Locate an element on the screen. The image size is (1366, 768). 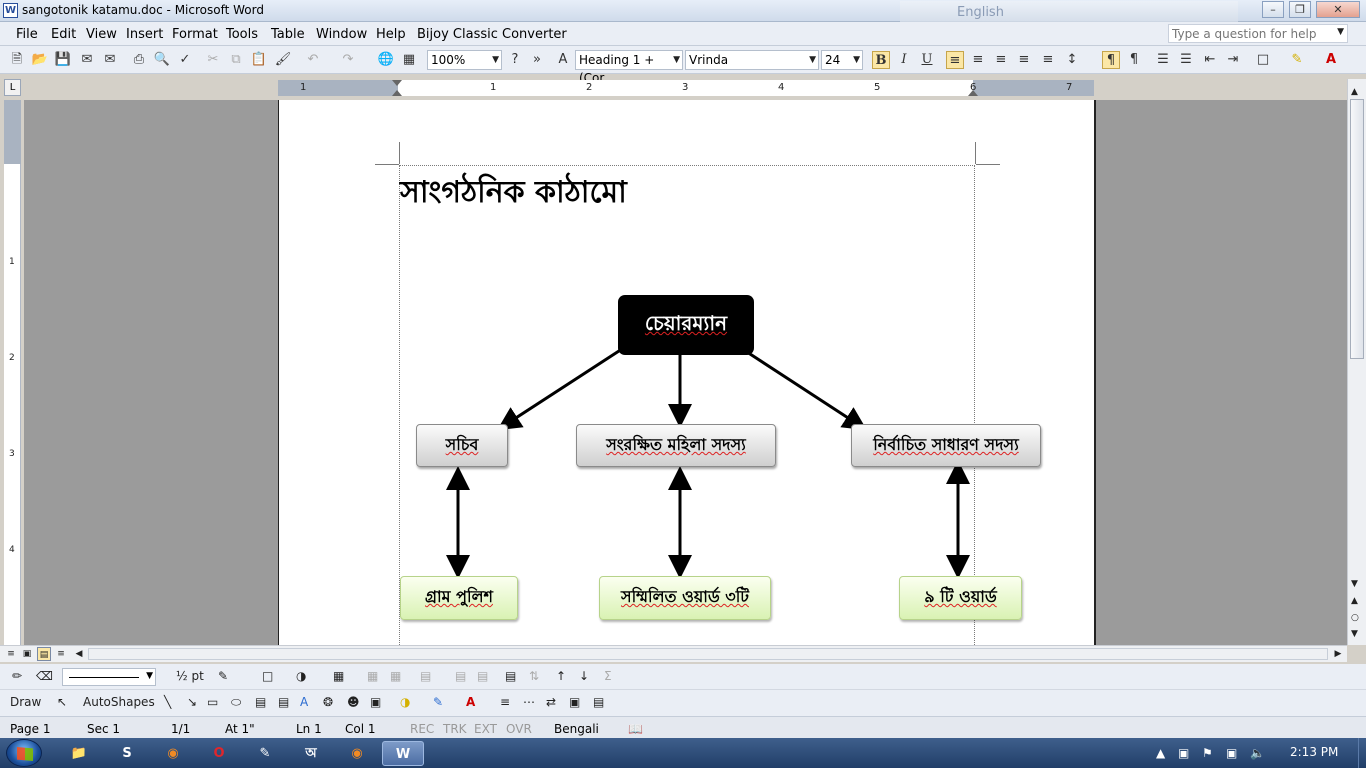
close-button: ✕ is located at coordinates (1338, 9).